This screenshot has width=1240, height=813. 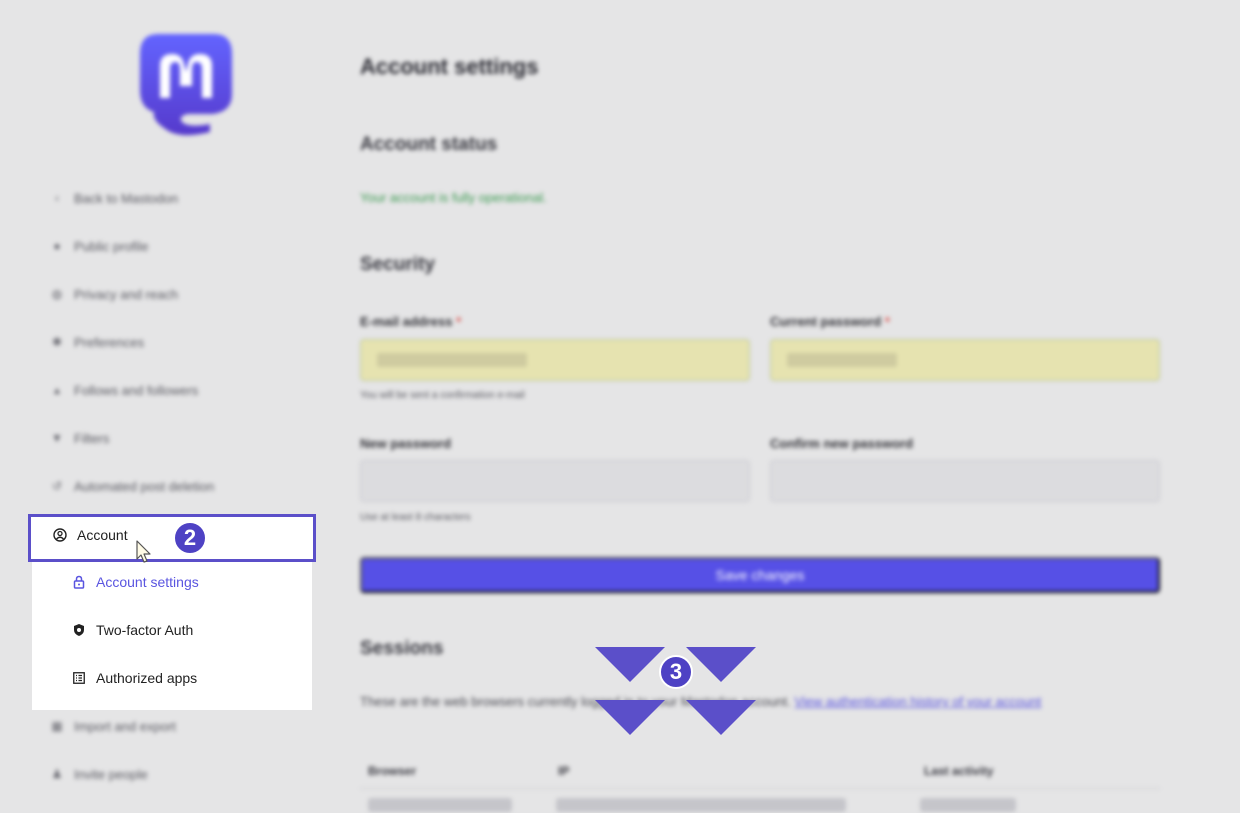 What do you see at coordinates (429, 144) in the screenshot?
I see `account-status-heading: Account status` at bounding box center [429, 144].